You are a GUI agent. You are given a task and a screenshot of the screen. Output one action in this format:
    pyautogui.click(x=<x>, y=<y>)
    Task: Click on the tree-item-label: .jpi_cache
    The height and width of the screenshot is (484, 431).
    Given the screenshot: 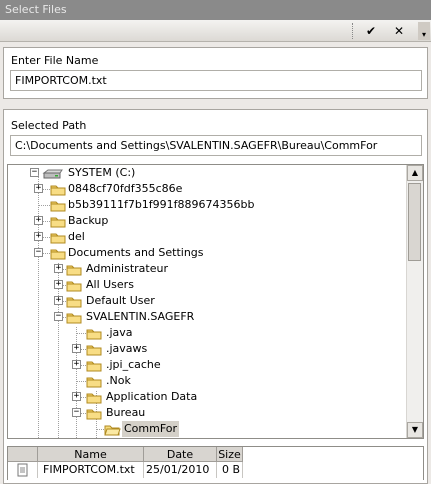 What is the action you would take?
    pyautogui.click(x=133, y=364)
    